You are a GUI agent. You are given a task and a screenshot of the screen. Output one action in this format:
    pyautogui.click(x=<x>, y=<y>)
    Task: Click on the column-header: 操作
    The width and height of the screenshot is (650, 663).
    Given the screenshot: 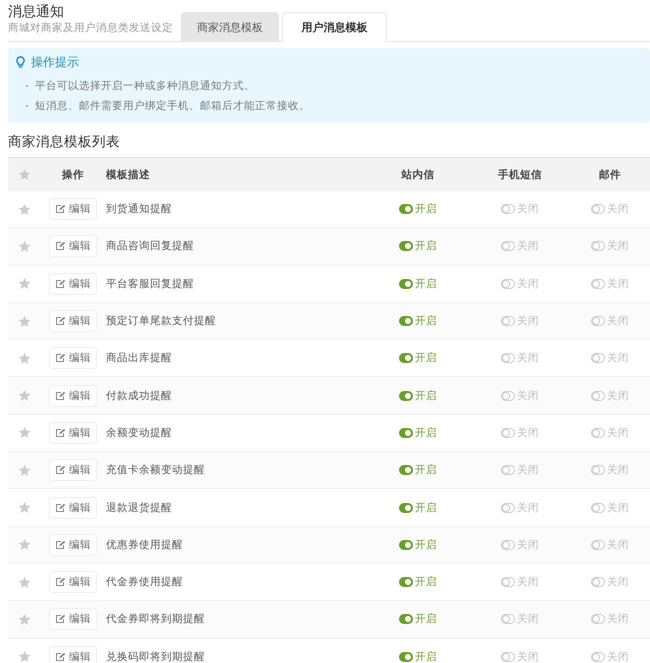 What is the action you would take?
    pyautogui.click(x=73, y=175)
    